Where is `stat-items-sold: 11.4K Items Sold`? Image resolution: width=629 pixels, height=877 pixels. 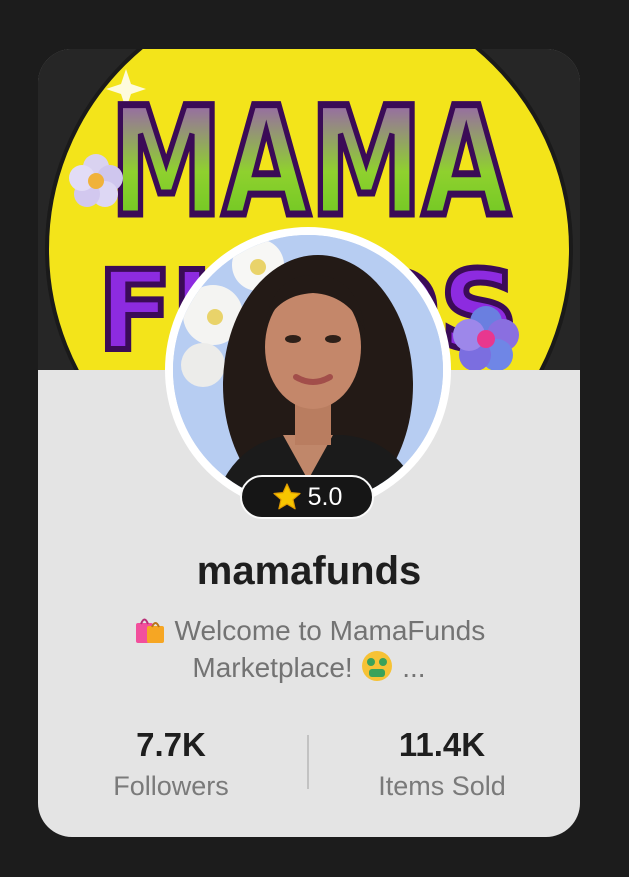 stat-items-sold: 11.4K Items Sold is located at coordinates (442, 763).